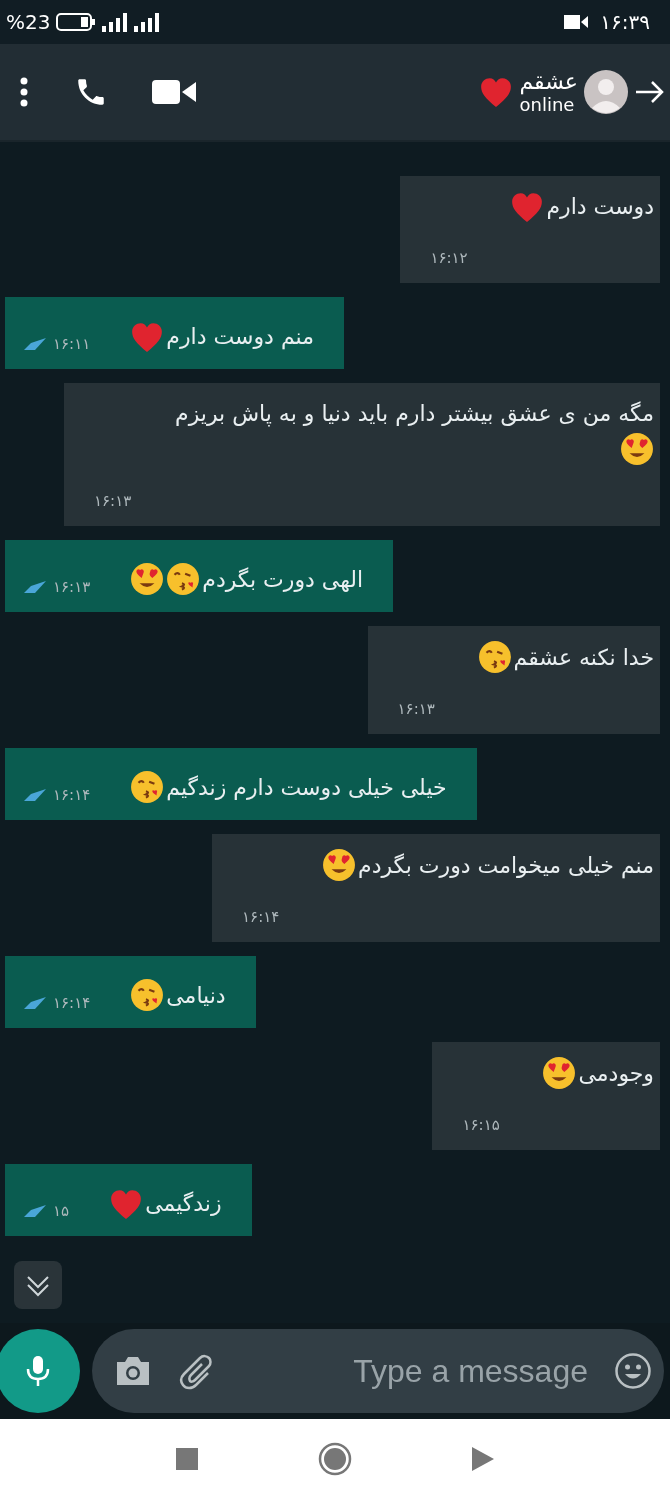  I want to click on message-text: خیلی خیلی دوست دارم زندگیم, so click(306, 788).